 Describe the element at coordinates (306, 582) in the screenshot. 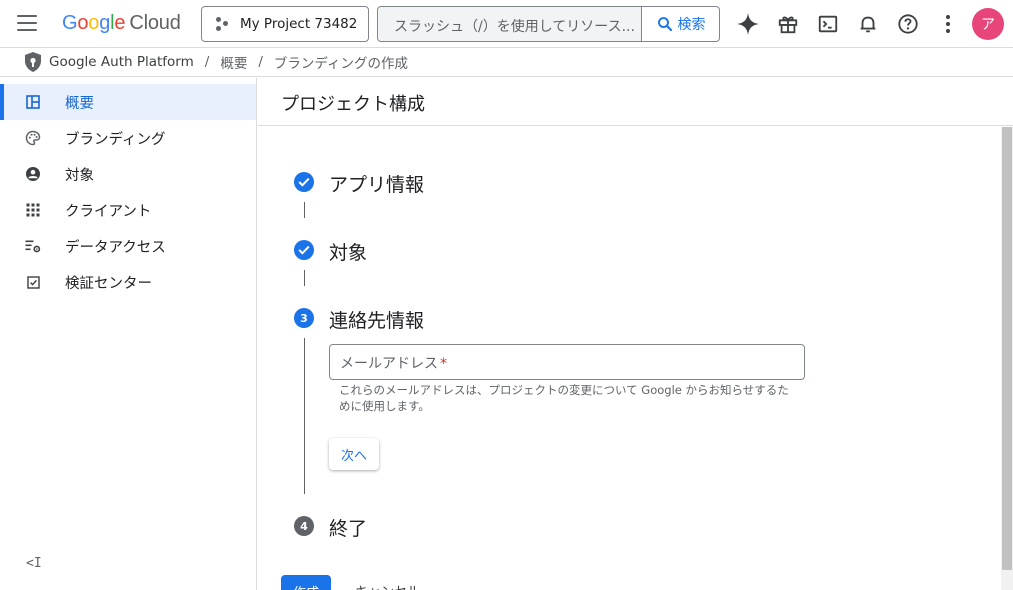

I see `create-button: 作成` at that location.